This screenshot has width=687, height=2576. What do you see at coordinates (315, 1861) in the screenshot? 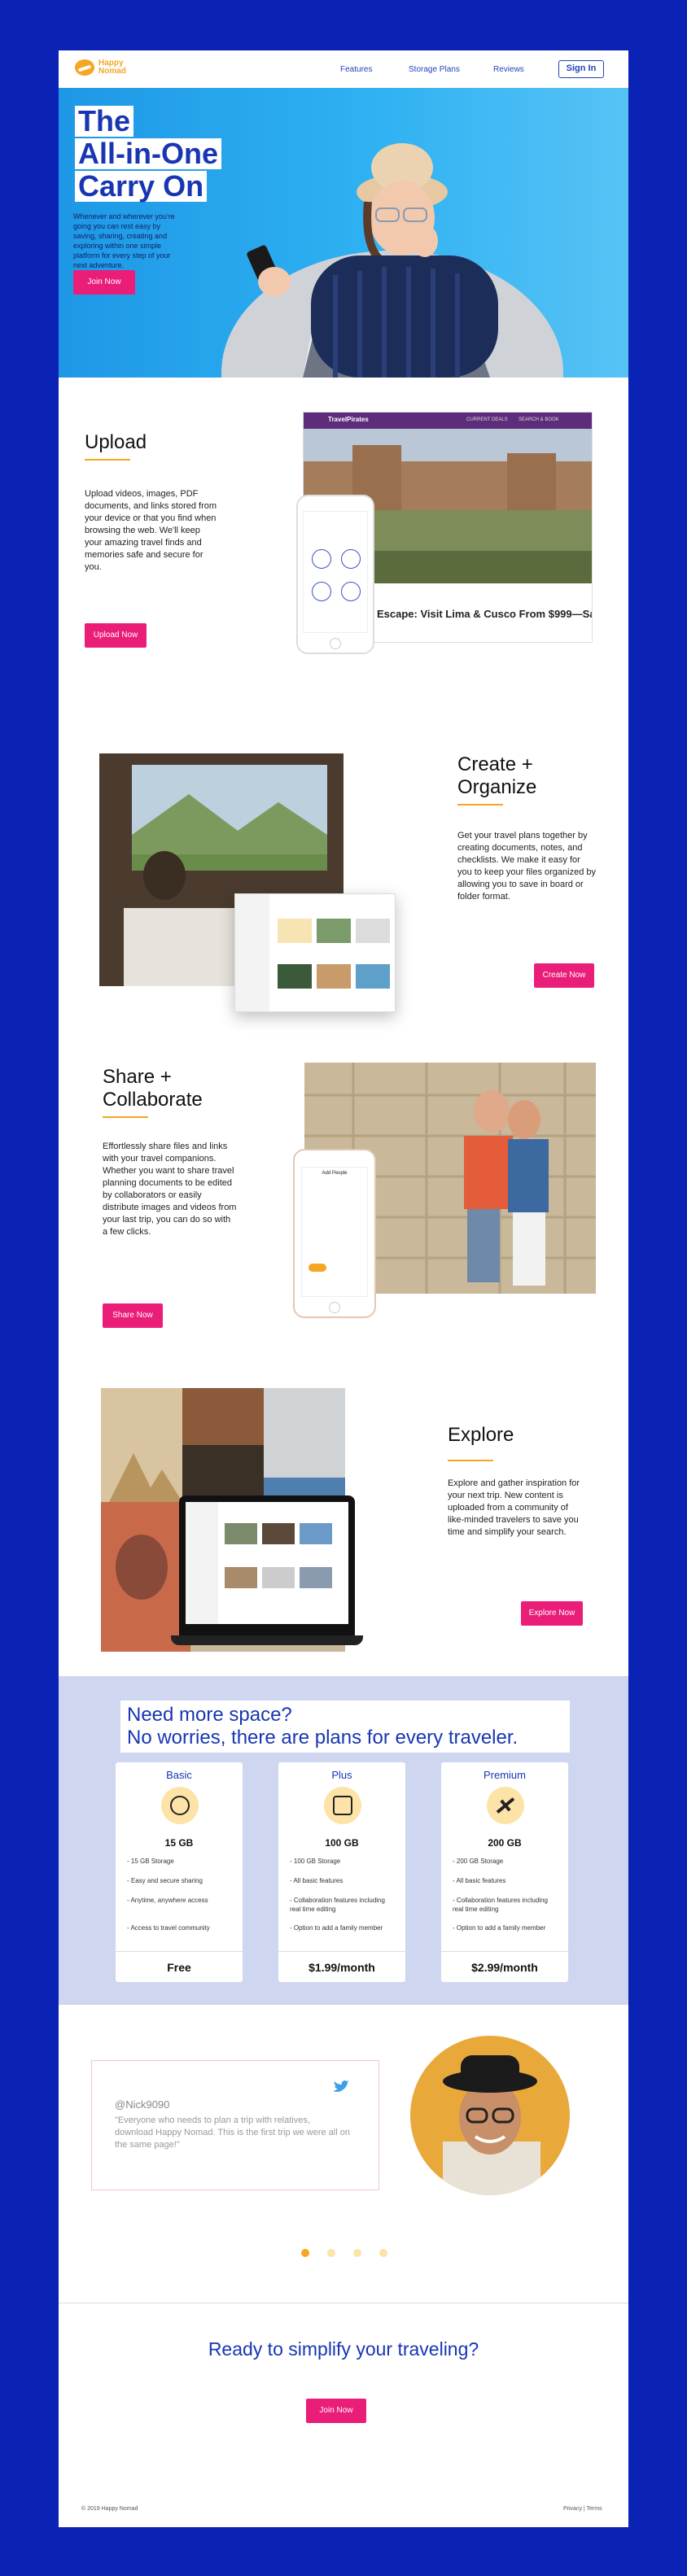
I see `plan-feature: - 100 GB Storage` at bounding box center [315, 1861].